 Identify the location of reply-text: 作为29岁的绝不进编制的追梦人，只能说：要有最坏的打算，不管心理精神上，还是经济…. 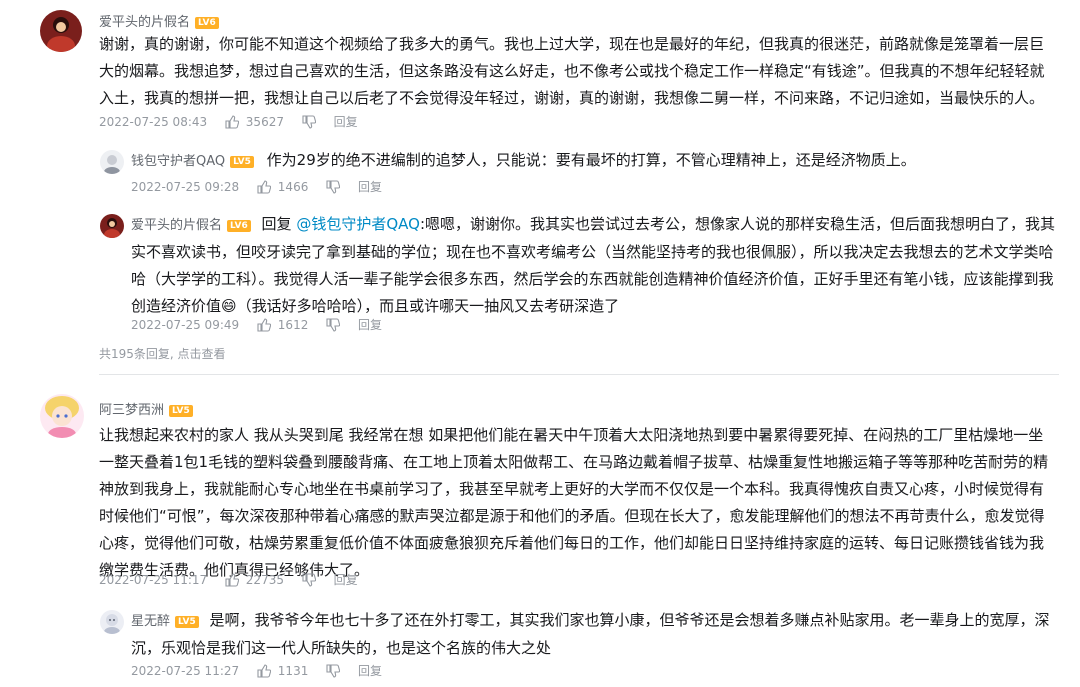
(591, 160).